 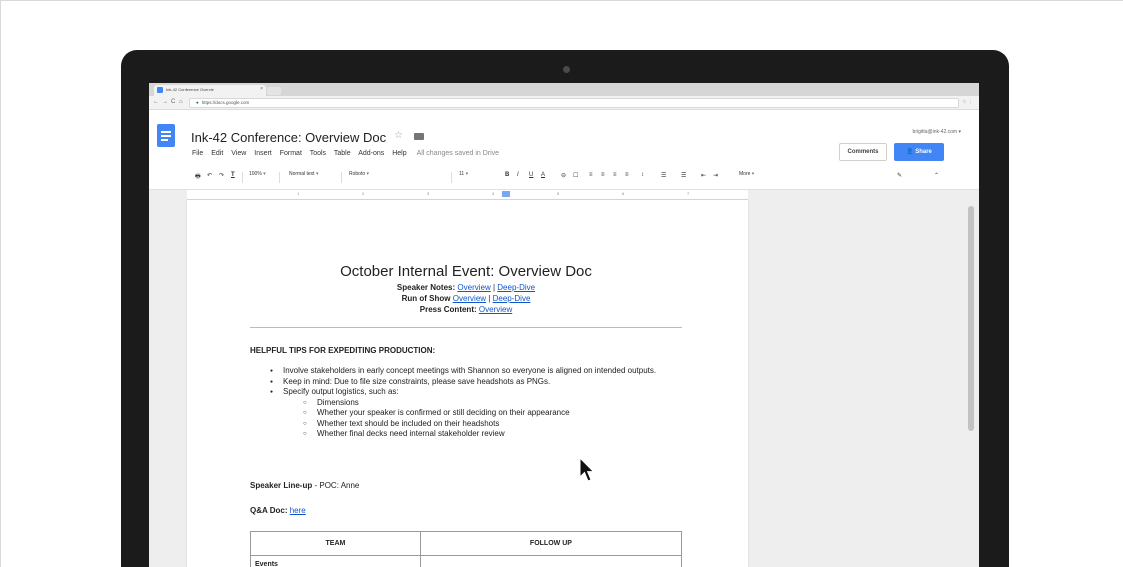 What do you see at coordinates (574, 103) in the screenshot?
I see `address-bar: ● https://docs.google.com` at bounding box center [574, 103].